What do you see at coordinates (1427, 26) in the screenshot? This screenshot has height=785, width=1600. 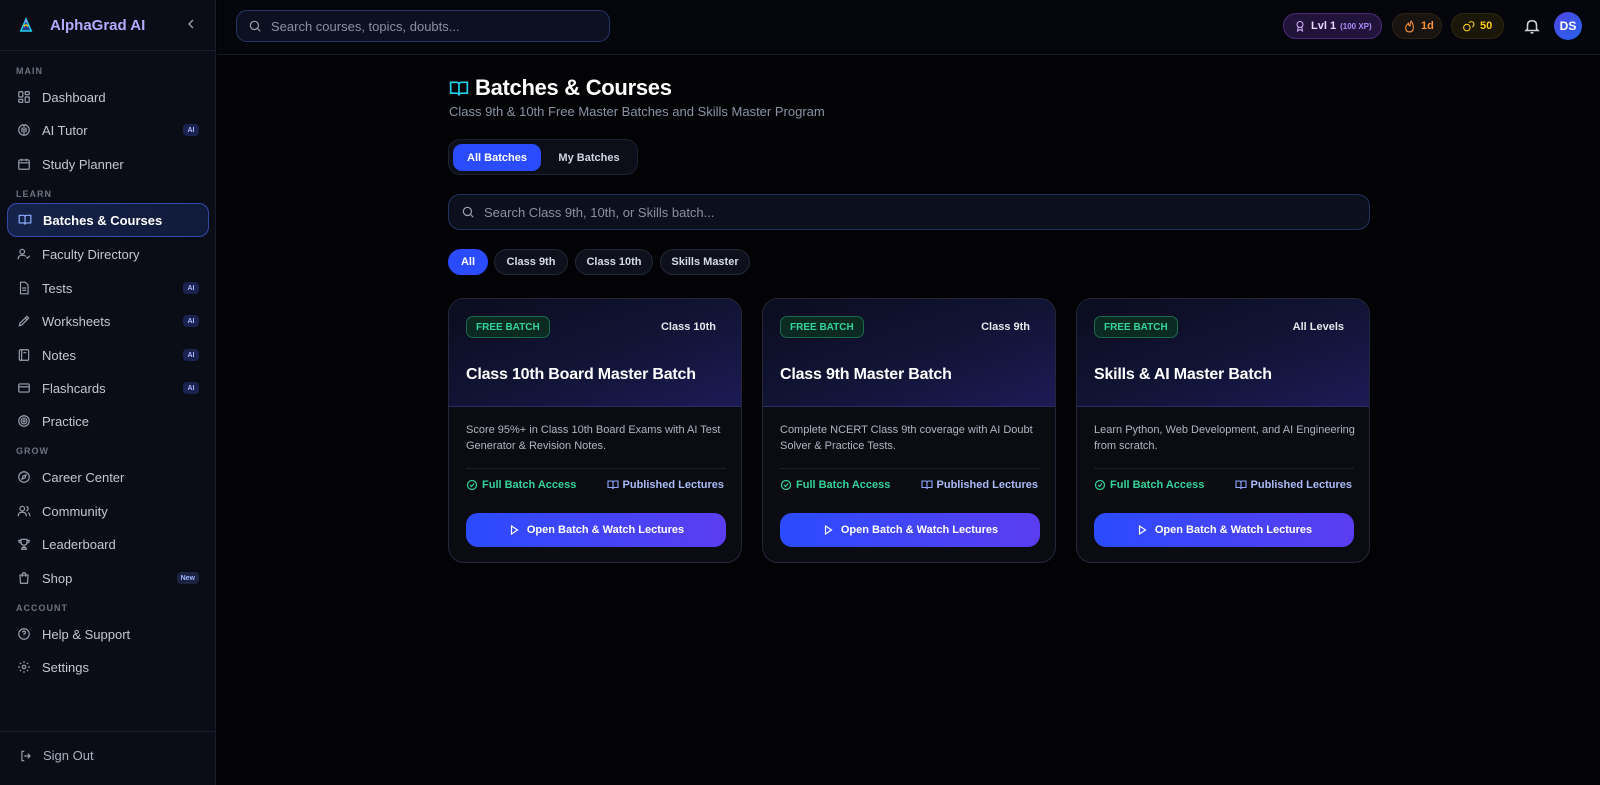 I see `streak-text: 1d` at bounding box center [1427, 26].